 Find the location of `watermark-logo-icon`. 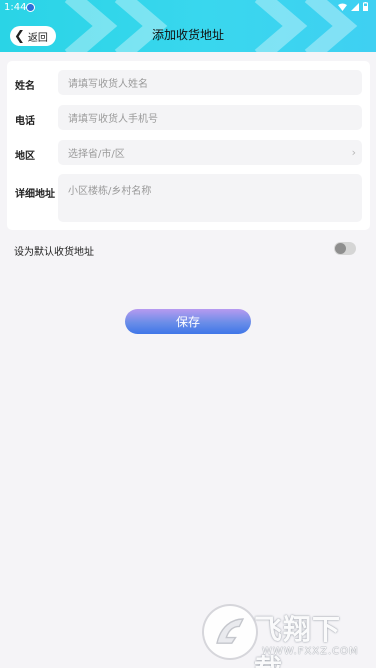

watermark-logo-icon is located at coordinates (230, 632).